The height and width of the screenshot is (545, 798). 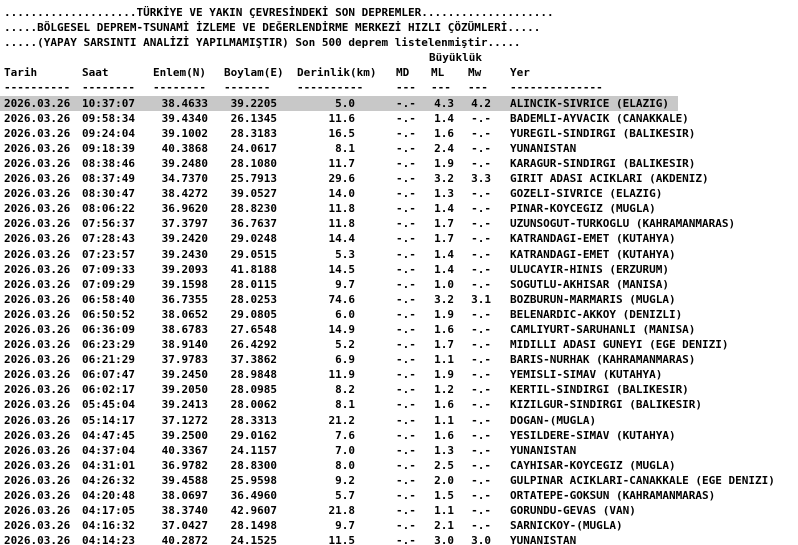 What do you see at coordinates (345, 148) in the screenshot?
I see `derinlik-cell: 8.1` at bounding box center [345, 148].